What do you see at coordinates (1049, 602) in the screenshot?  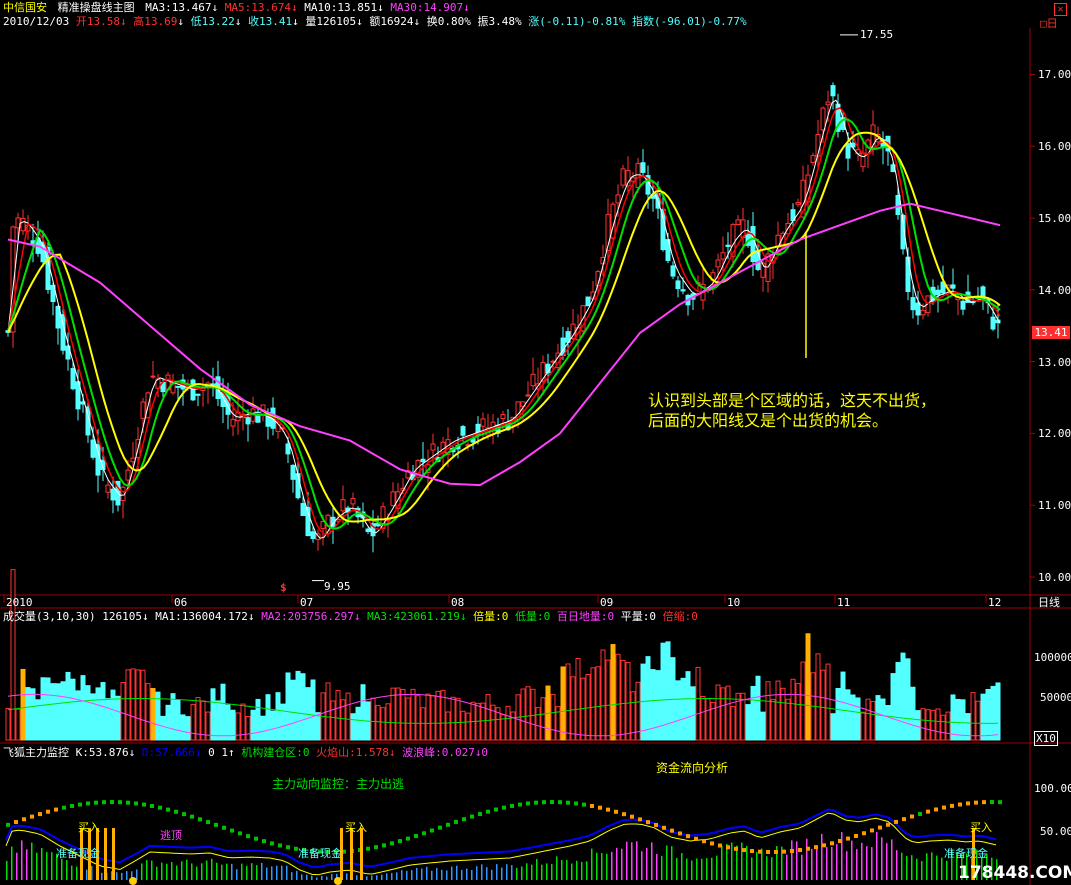 I see `period-label: 日线` at bounding box center [1049, 602].